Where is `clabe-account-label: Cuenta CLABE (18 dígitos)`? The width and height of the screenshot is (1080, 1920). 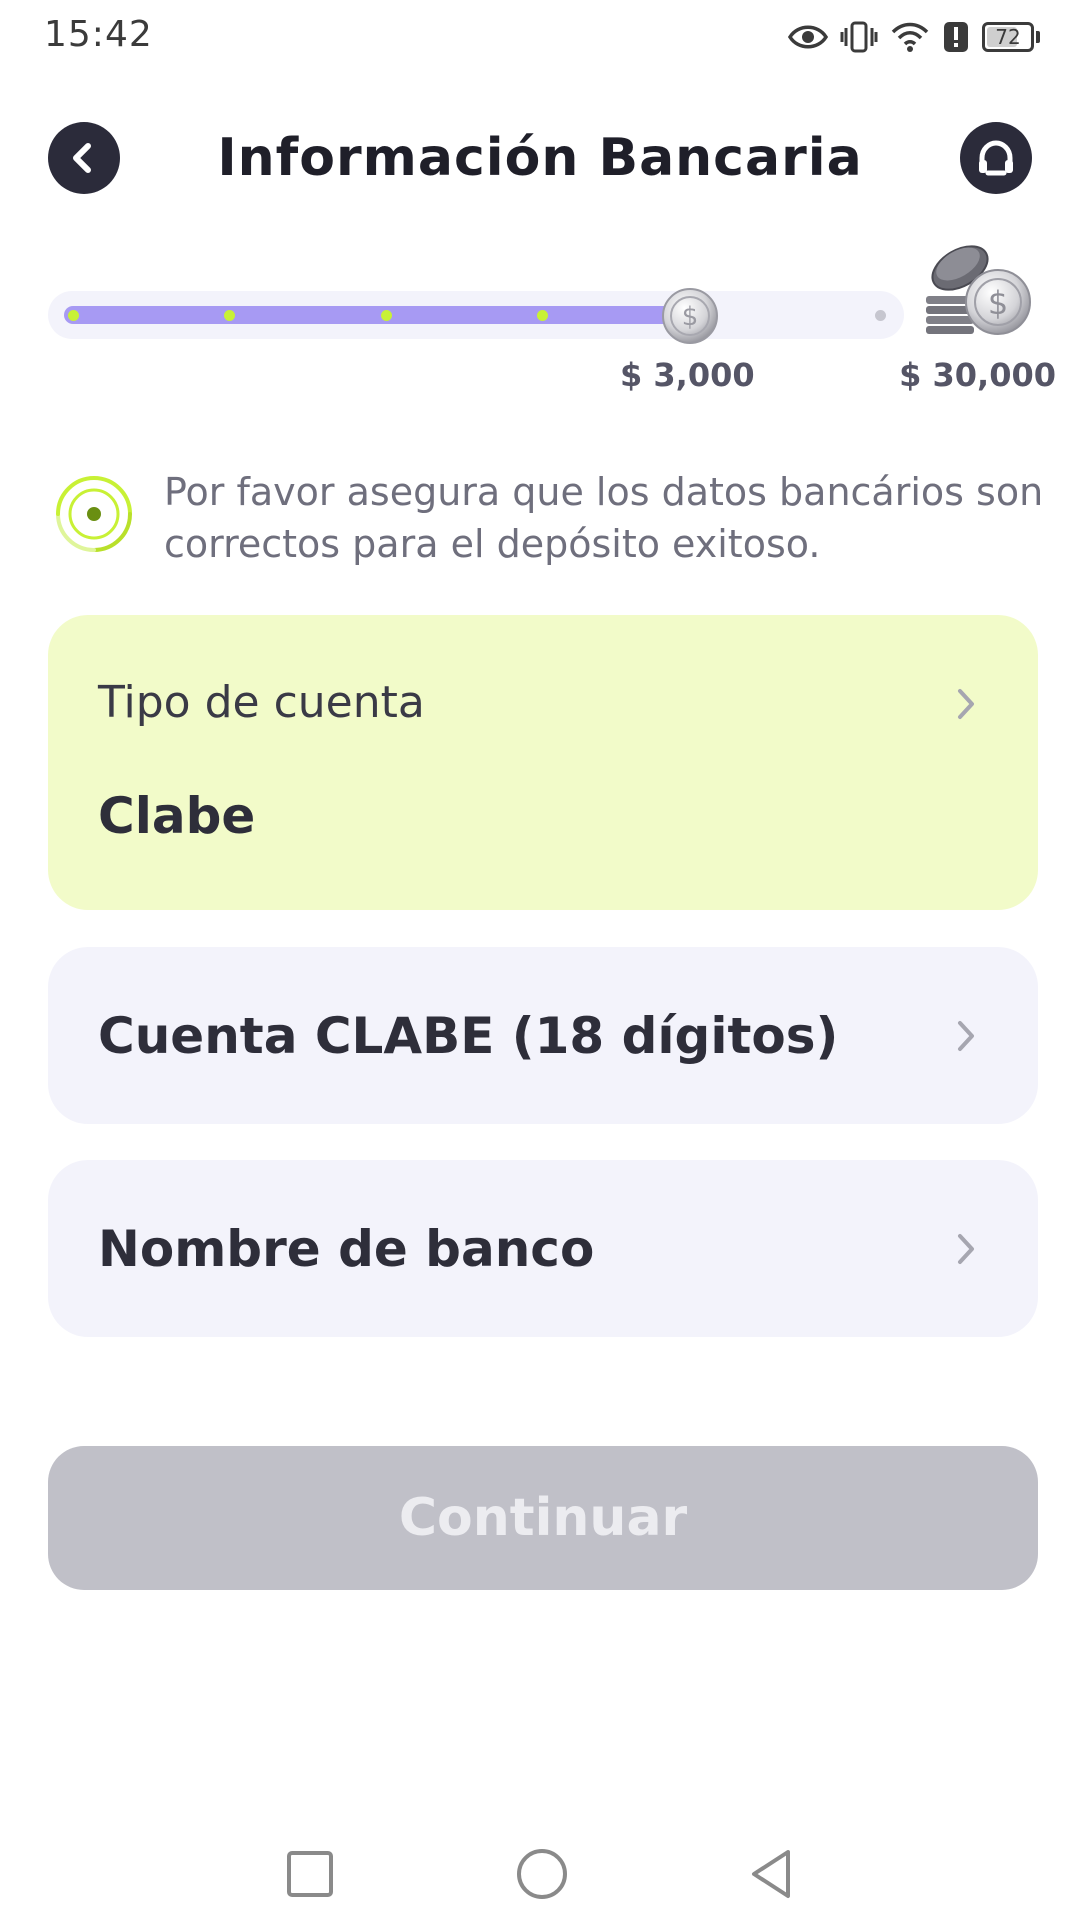 clabe-account-label: Cuenta CLABE (18 dígitos) is located at coordinates (468, 1035).